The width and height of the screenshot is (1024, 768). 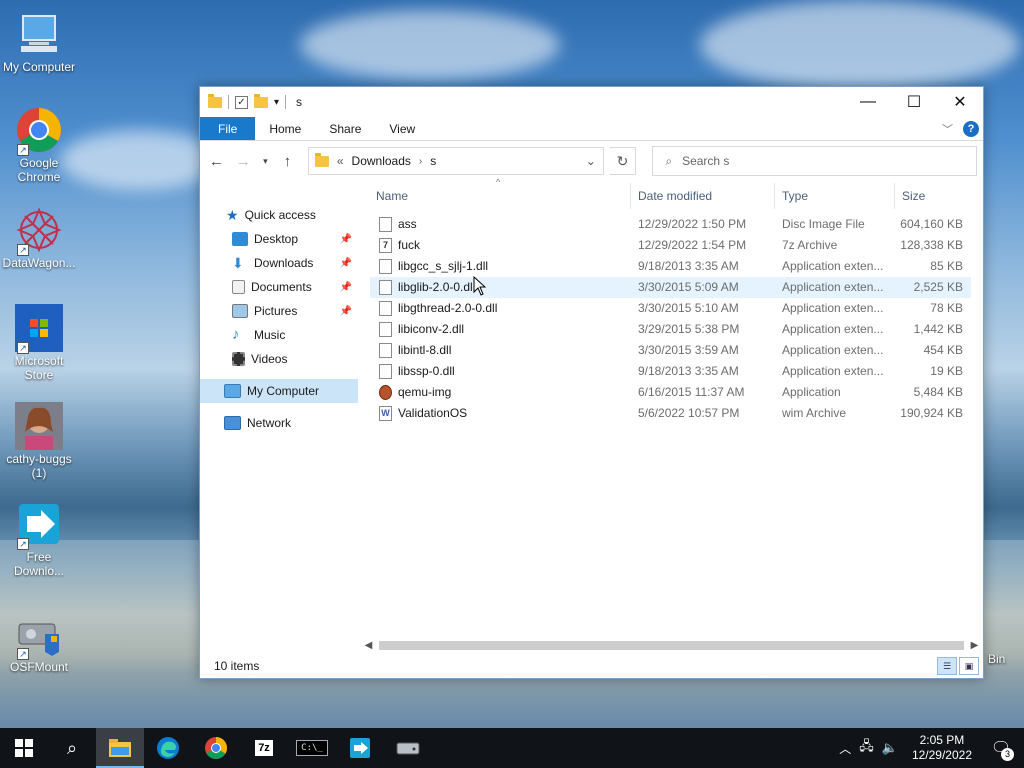 I want to click on window-title: s, so click(x=299, y=102).